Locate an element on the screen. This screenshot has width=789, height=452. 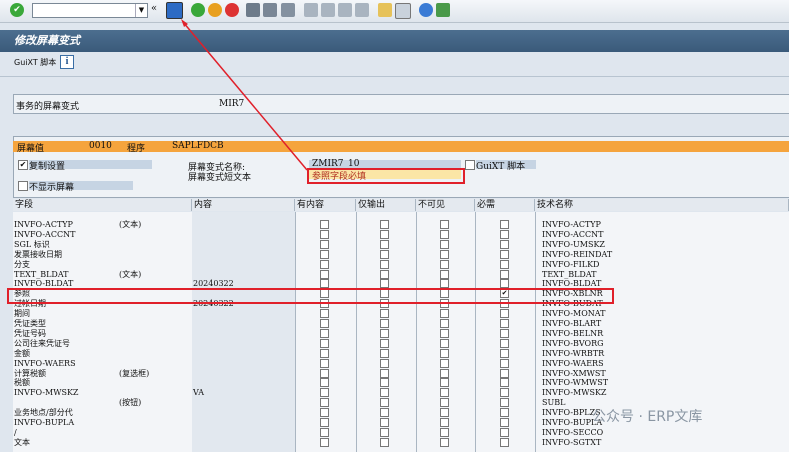
watermark-text: 公众号 · ERP文库 is located at coordinates (647, 417).